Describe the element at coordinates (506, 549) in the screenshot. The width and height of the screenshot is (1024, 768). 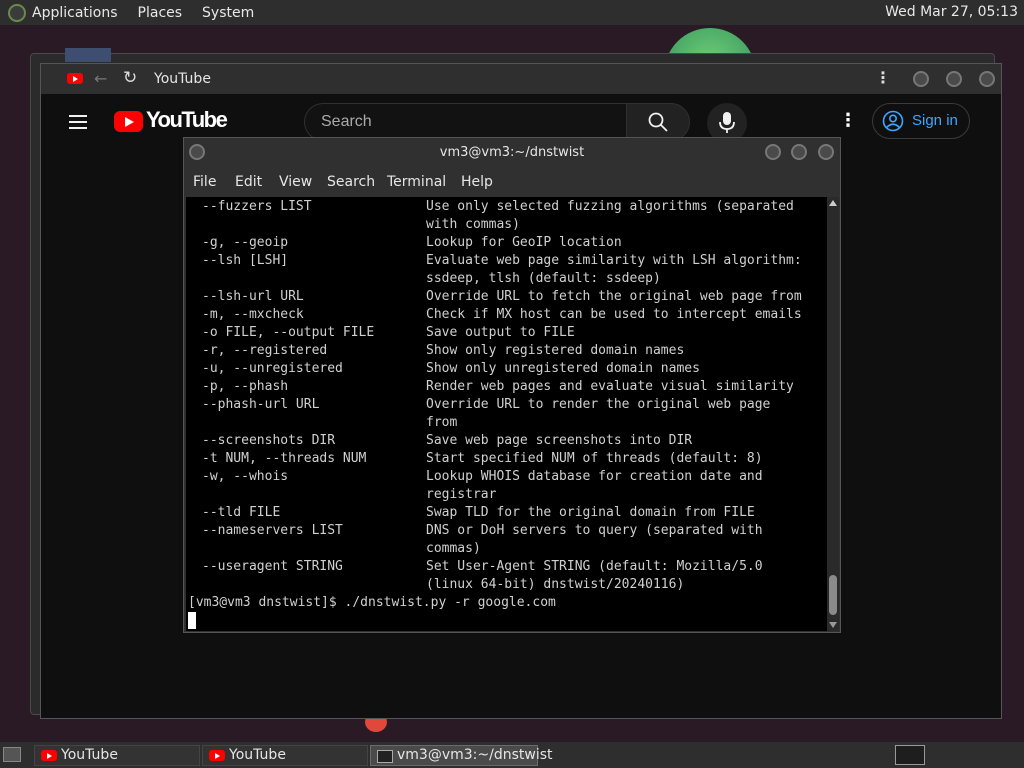
I see `terminal-line: commas)` at that location.